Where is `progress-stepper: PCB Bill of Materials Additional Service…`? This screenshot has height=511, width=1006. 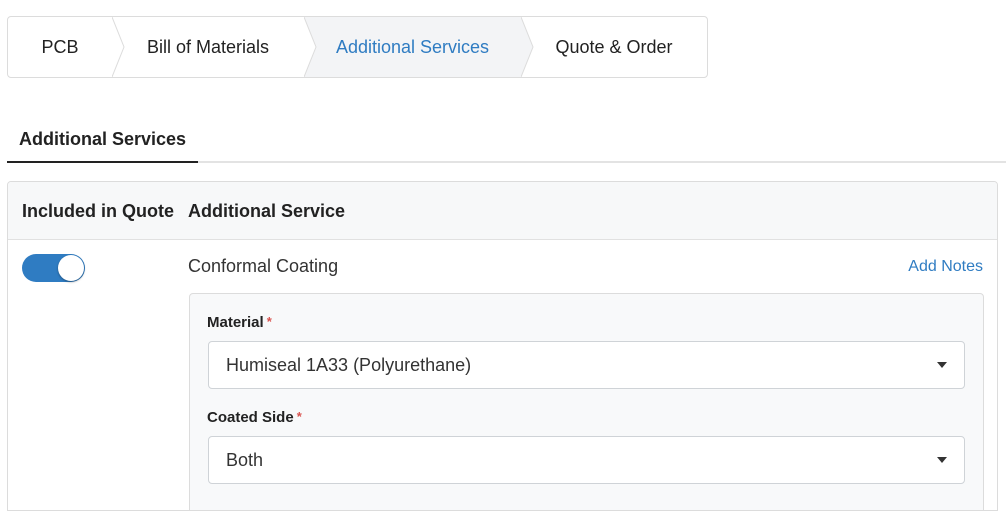 progress-stepper: PCB Bill of Materials Additional Service… is located at coordinates (357, 47).